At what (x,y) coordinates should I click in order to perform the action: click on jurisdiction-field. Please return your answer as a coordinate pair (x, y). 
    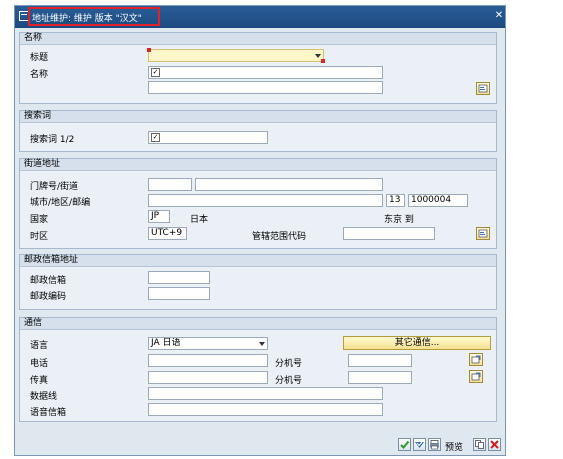
    Looking at the image, I should click on (389, 233).